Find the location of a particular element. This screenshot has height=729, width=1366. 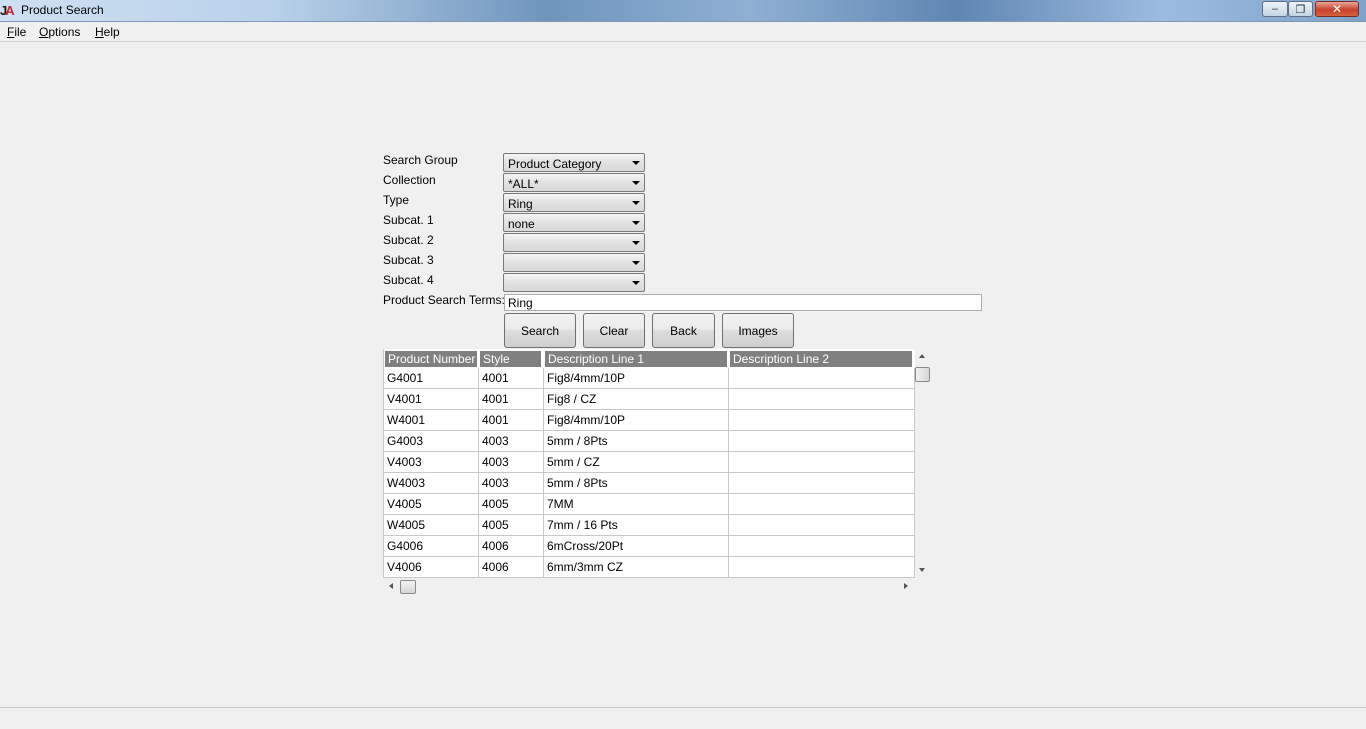

grid-horizontal-scrollbar is located at coordinates (648, 587).